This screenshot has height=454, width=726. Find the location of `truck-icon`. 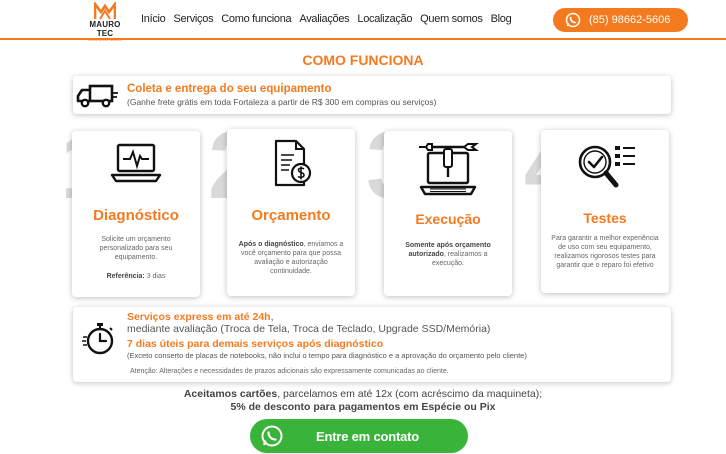

truck-icon is located at coordinates (97, 96).